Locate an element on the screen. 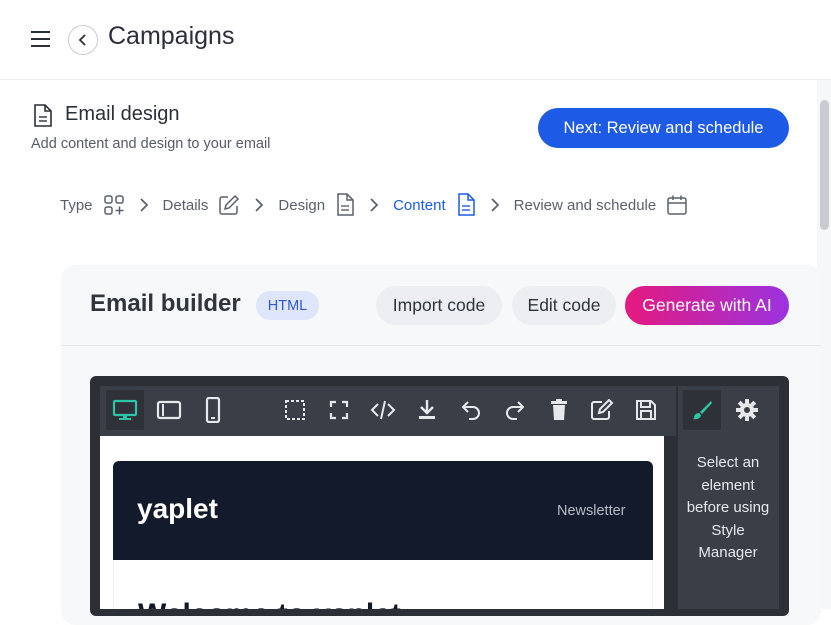 This screenshot has width=831, height=625. fullscreen-icon is located at coordinates (339, 410).